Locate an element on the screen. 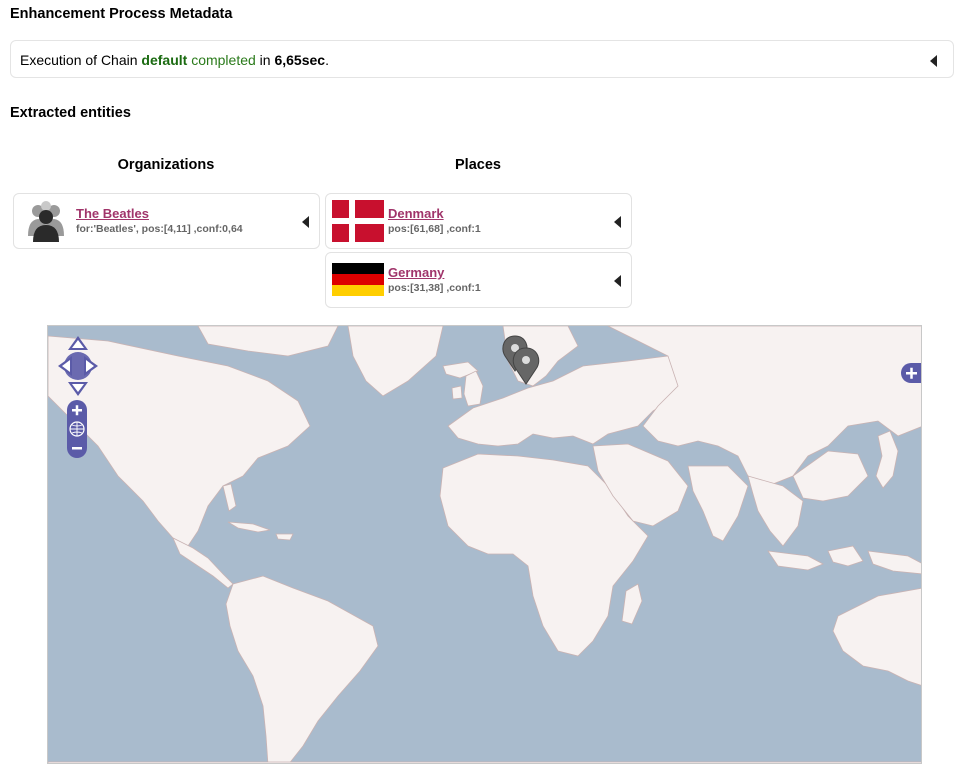 The width and height of the screenshot is (964, 778). entity-meta-the-beatles: for:'Beatles', pos:[4,11] ,conf:0,64 is located at coordinates (159, 229).